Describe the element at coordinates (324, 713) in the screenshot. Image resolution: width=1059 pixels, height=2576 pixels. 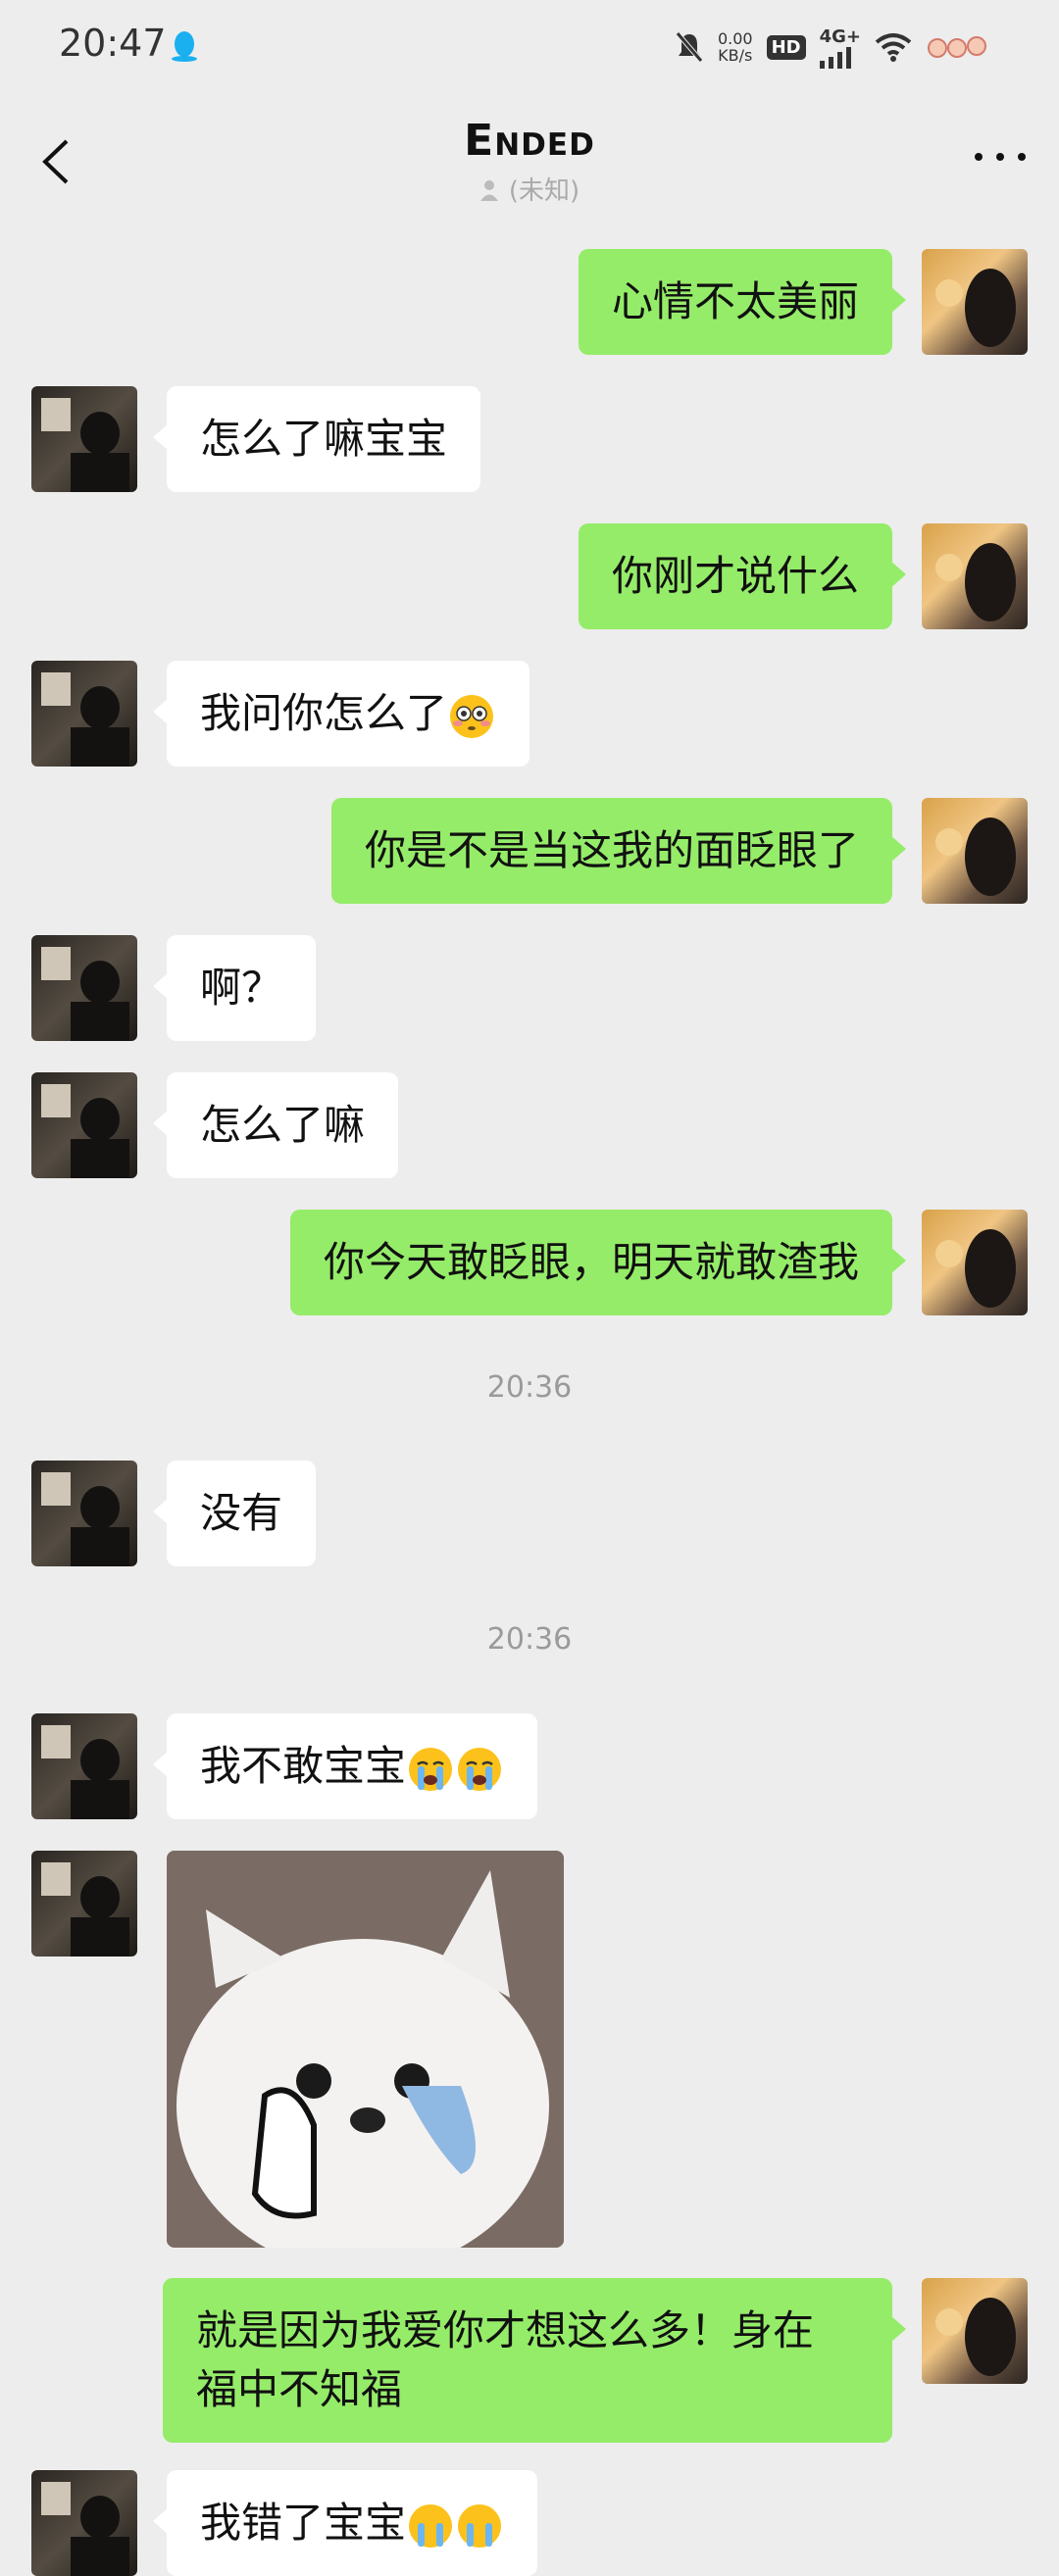
I see `message-text: 我问你怎么了` at that location.